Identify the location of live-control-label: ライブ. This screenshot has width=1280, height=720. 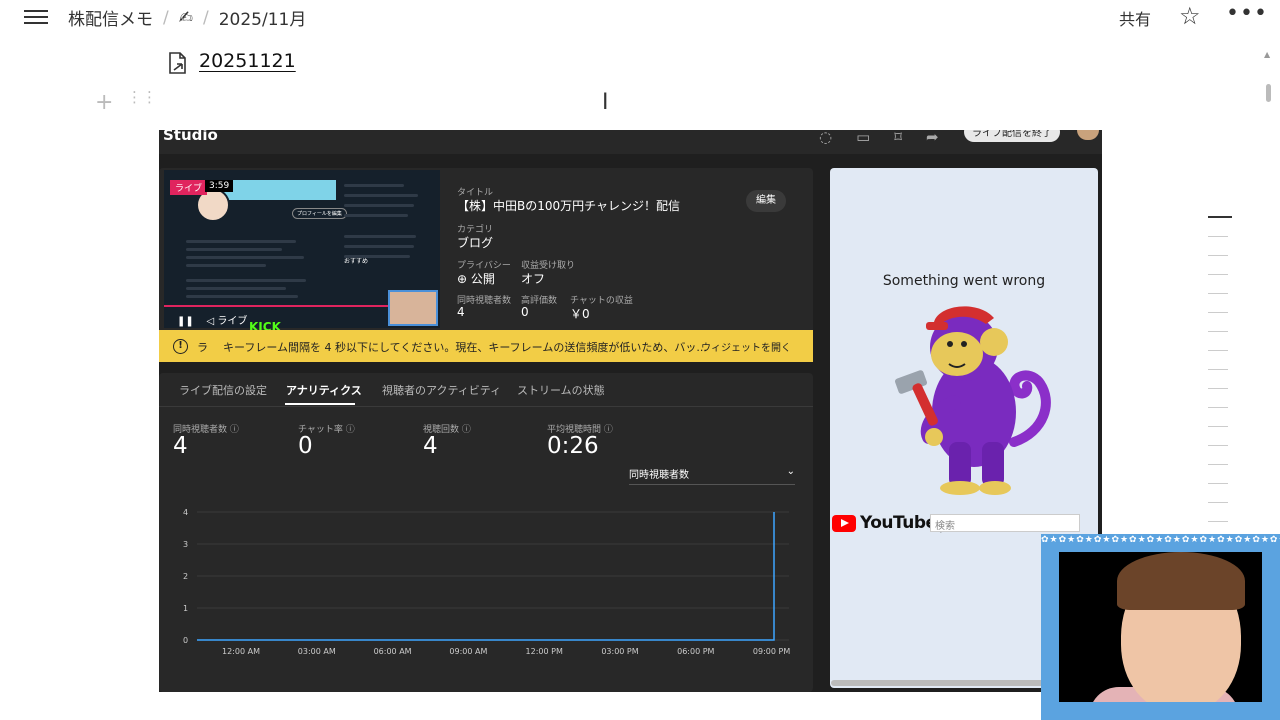
(232, 321).